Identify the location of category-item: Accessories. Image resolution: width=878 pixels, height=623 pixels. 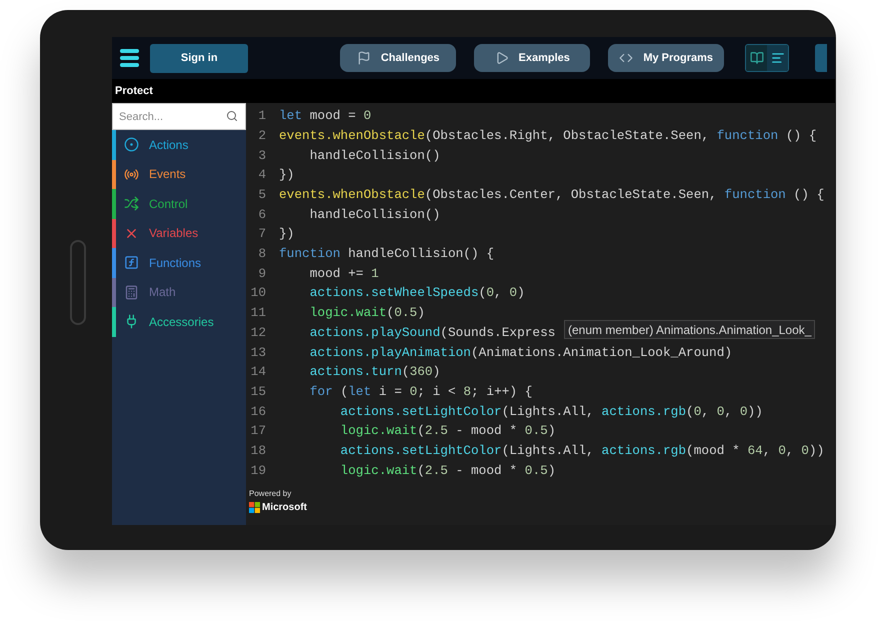
(179, 321).